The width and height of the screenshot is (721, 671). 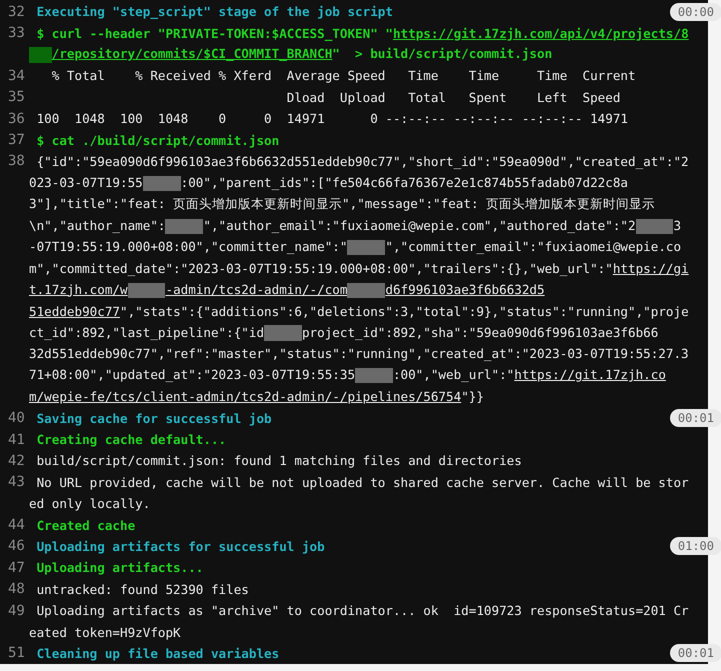 What do you see at coordinates (158, 653) in the screenshot?
I see `log-text: Cleaning up file based variables` at bounding box center [158, 653].